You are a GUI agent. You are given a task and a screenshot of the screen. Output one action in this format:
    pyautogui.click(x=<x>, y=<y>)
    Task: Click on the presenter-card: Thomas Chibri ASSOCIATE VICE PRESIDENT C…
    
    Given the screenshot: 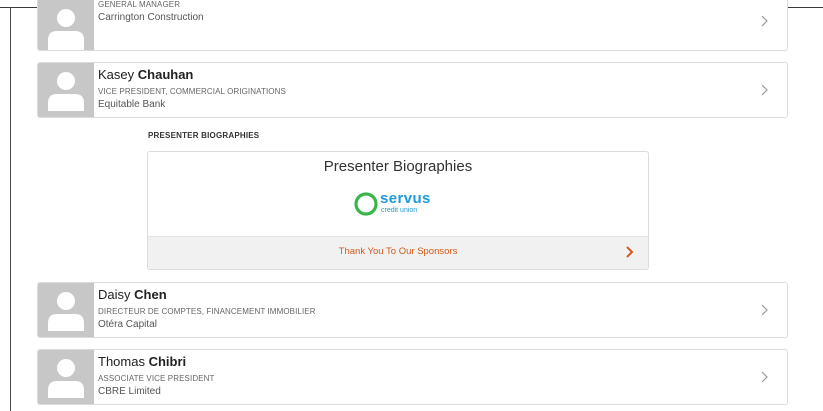 What is the action you would take?
    pyautogui.click(x=412, y=377)
    